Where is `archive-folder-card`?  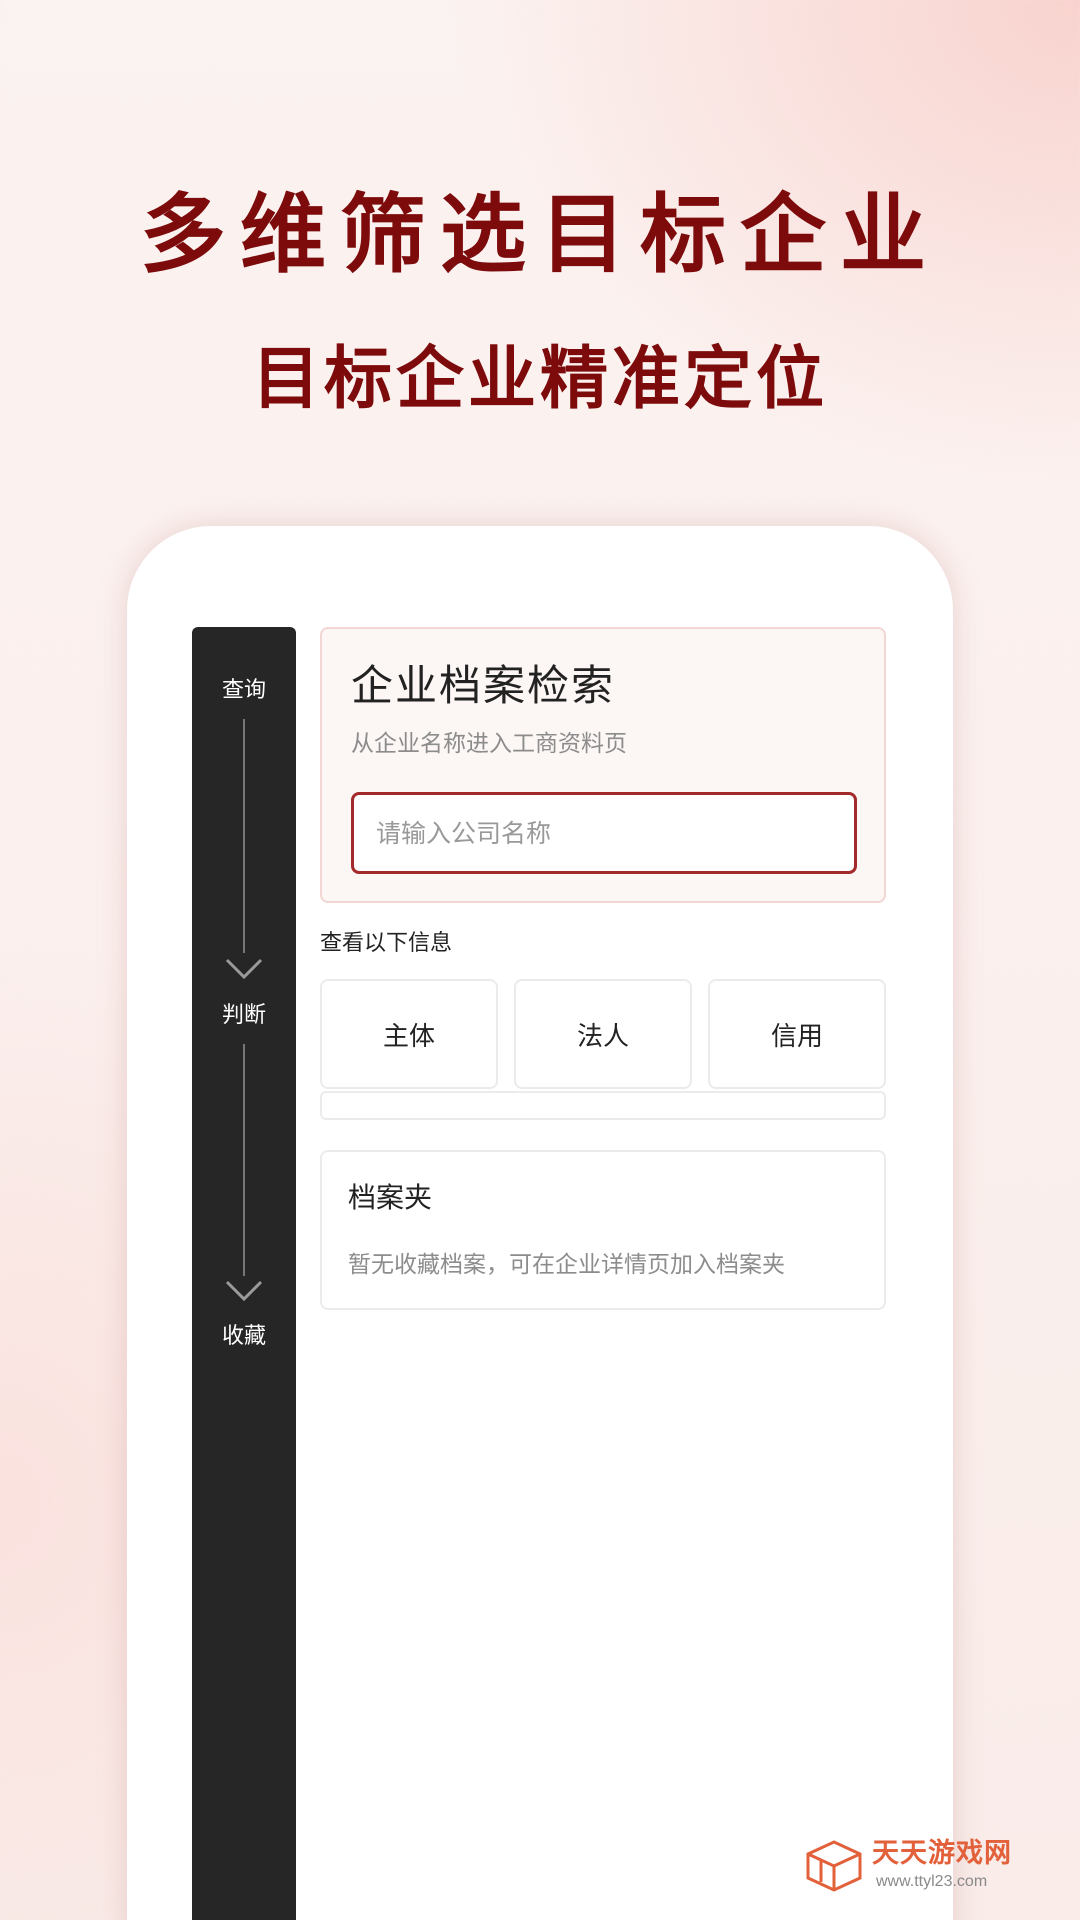
archive-folder-card is located at coordinates (603, 1230).